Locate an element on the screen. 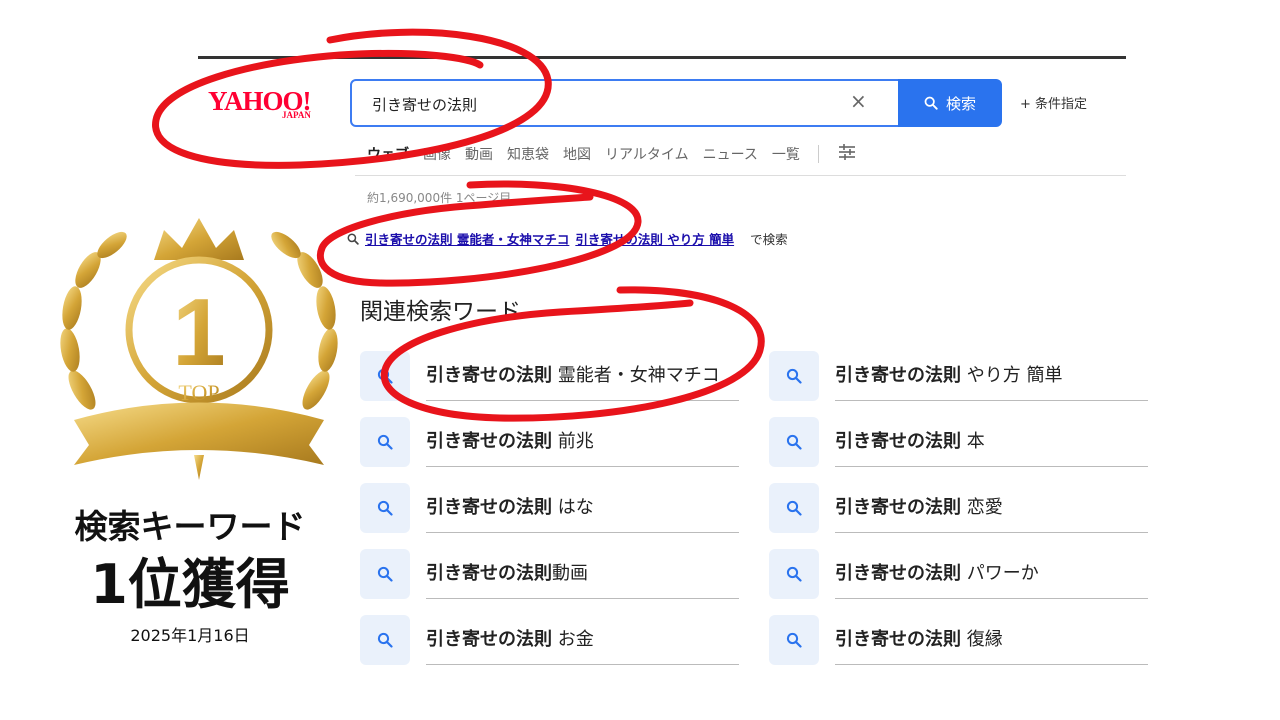  award-number: 1 is located at coordinates (198, 332).